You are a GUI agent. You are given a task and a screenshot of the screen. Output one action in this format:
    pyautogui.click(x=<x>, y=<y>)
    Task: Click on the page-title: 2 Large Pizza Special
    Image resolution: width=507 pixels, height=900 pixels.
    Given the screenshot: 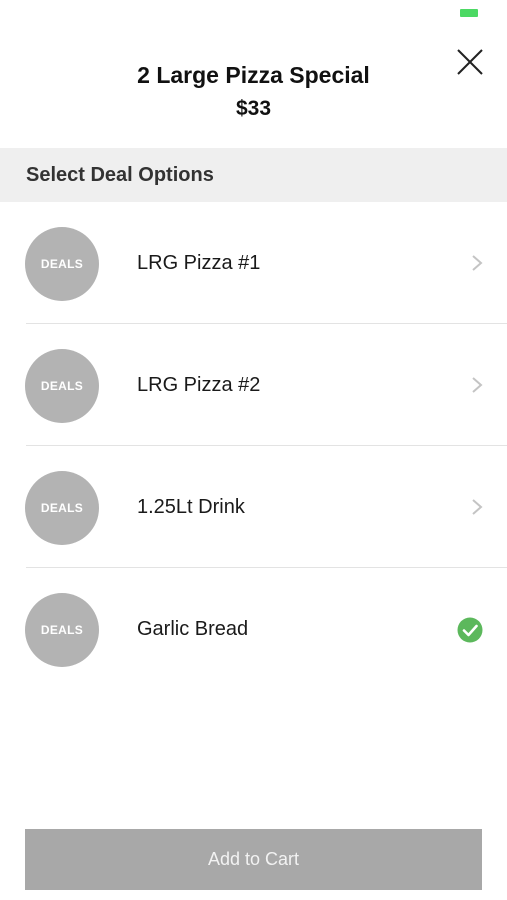 What is the action you would take?
    pyautogui.click(x=253, y=75)
    